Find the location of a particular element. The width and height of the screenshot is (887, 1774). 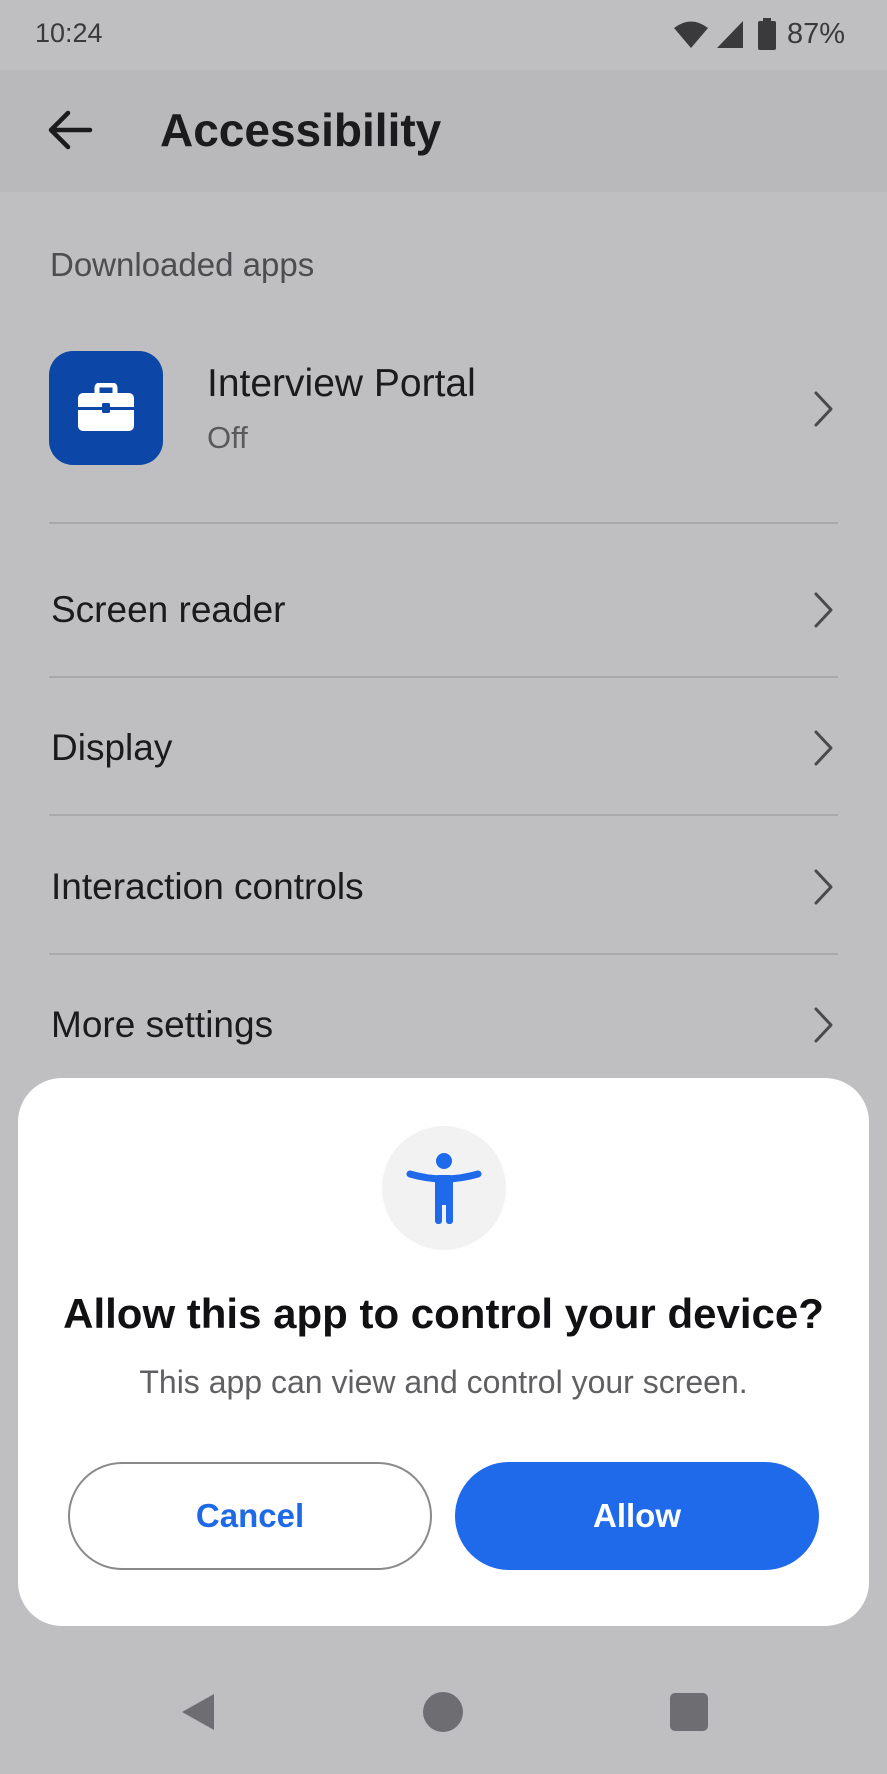

menu-item-label: More settings is located at coordinates (162, 1024).